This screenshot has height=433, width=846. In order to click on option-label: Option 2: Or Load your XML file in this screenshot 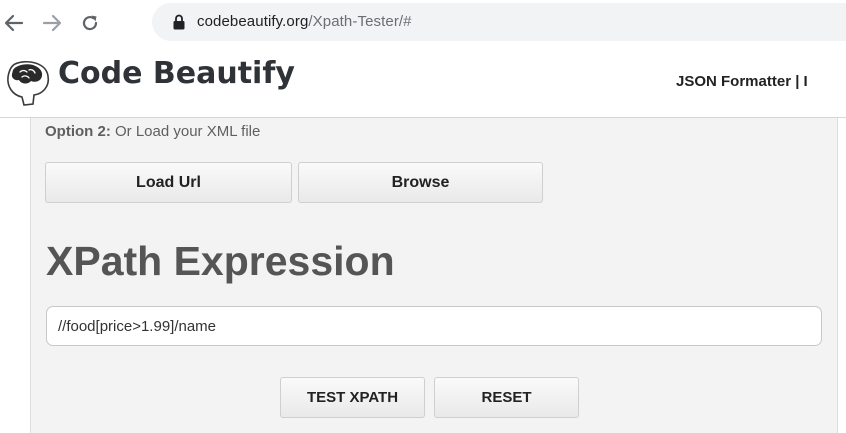, I will do `click(152, 131)`.